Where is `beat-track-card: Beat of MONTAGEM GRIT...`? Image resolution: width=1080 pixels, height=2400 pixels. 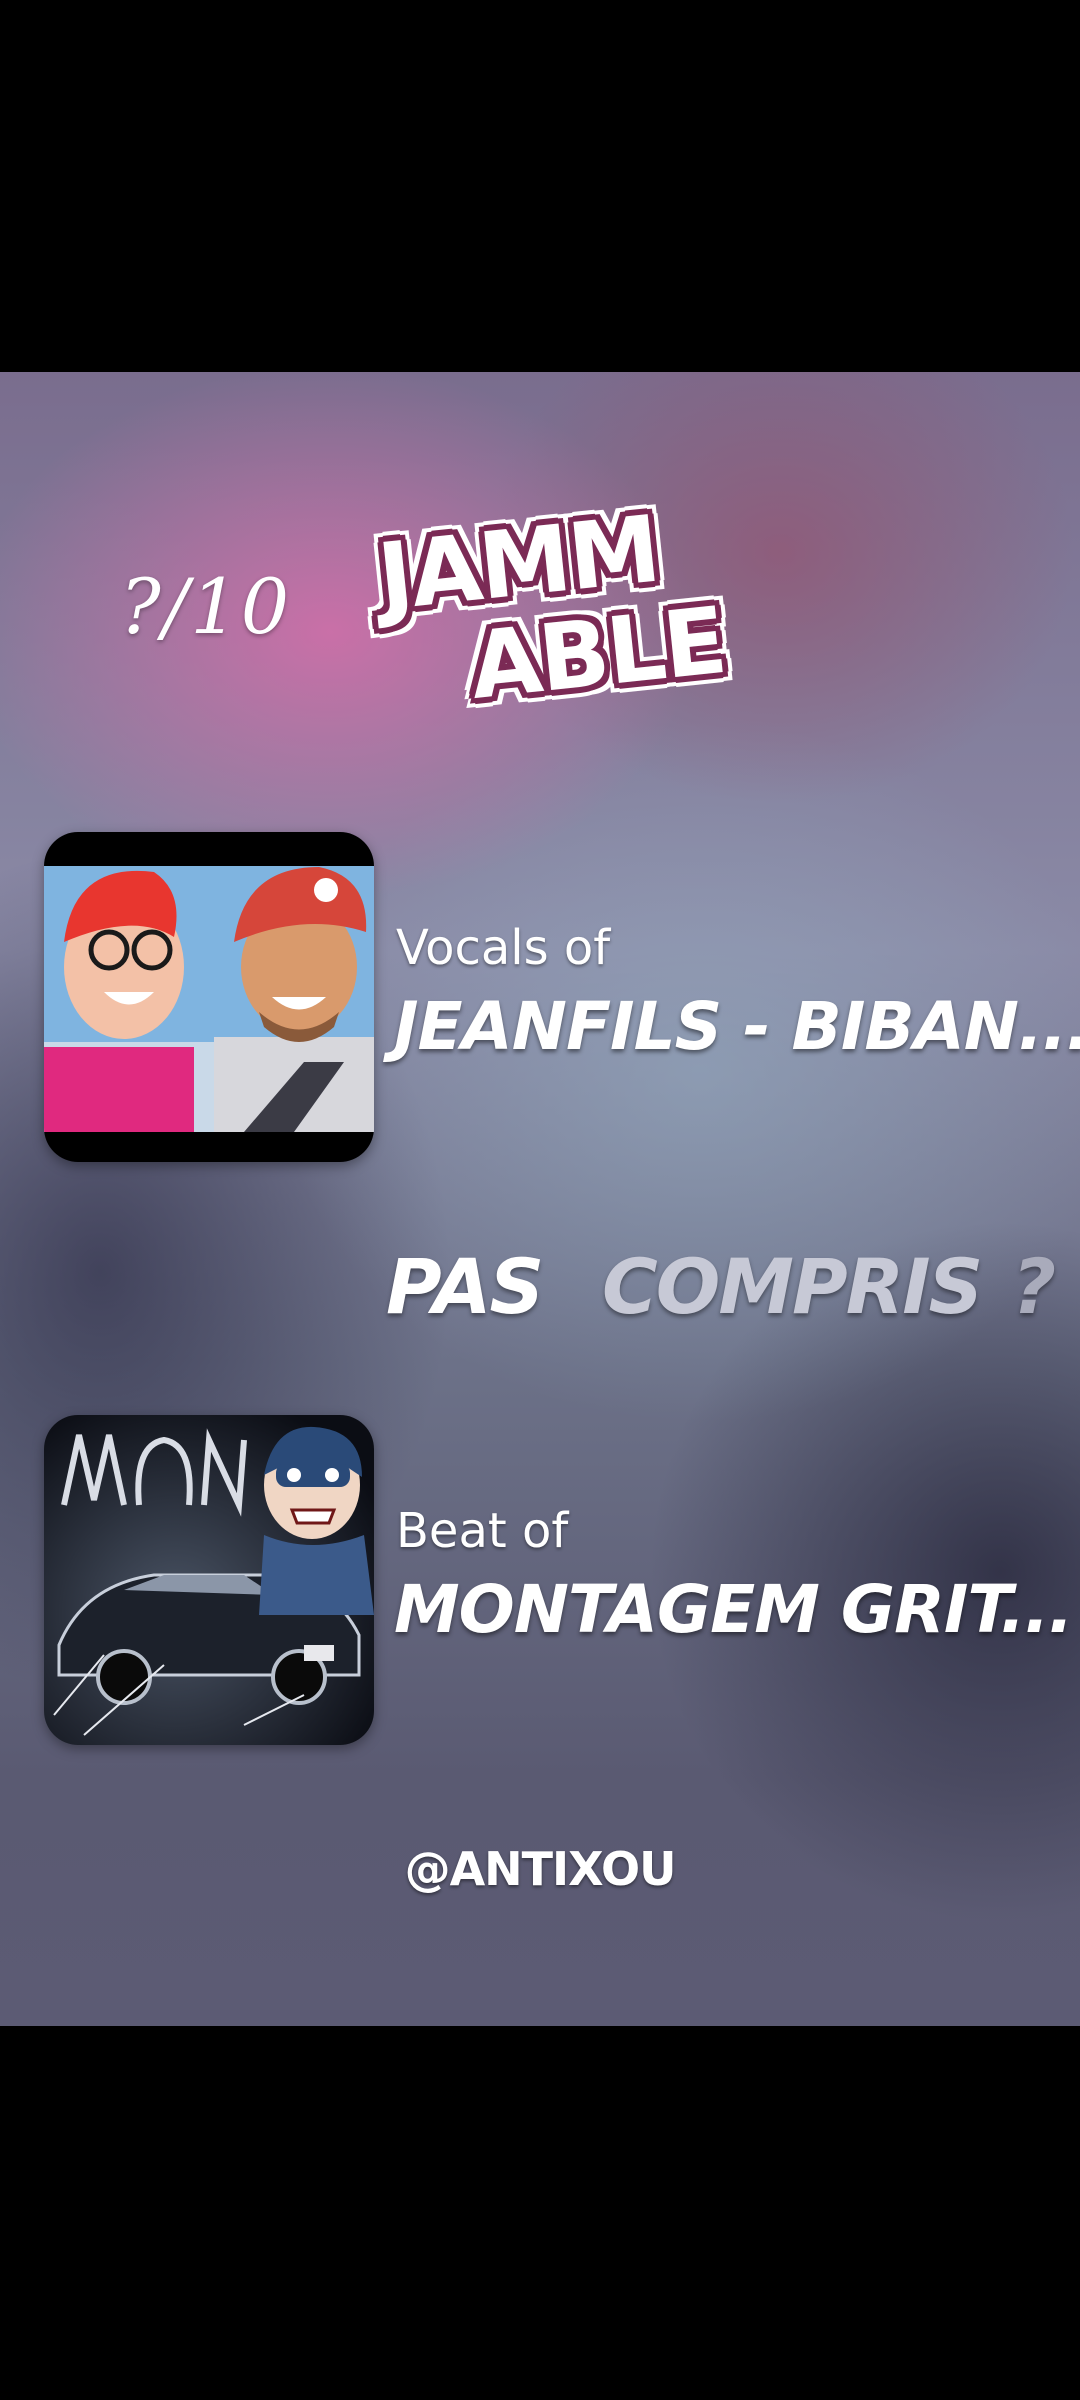
beat-track-card: Beat of MONTAGEM GRIT... is located at coordinates (558, 1580).